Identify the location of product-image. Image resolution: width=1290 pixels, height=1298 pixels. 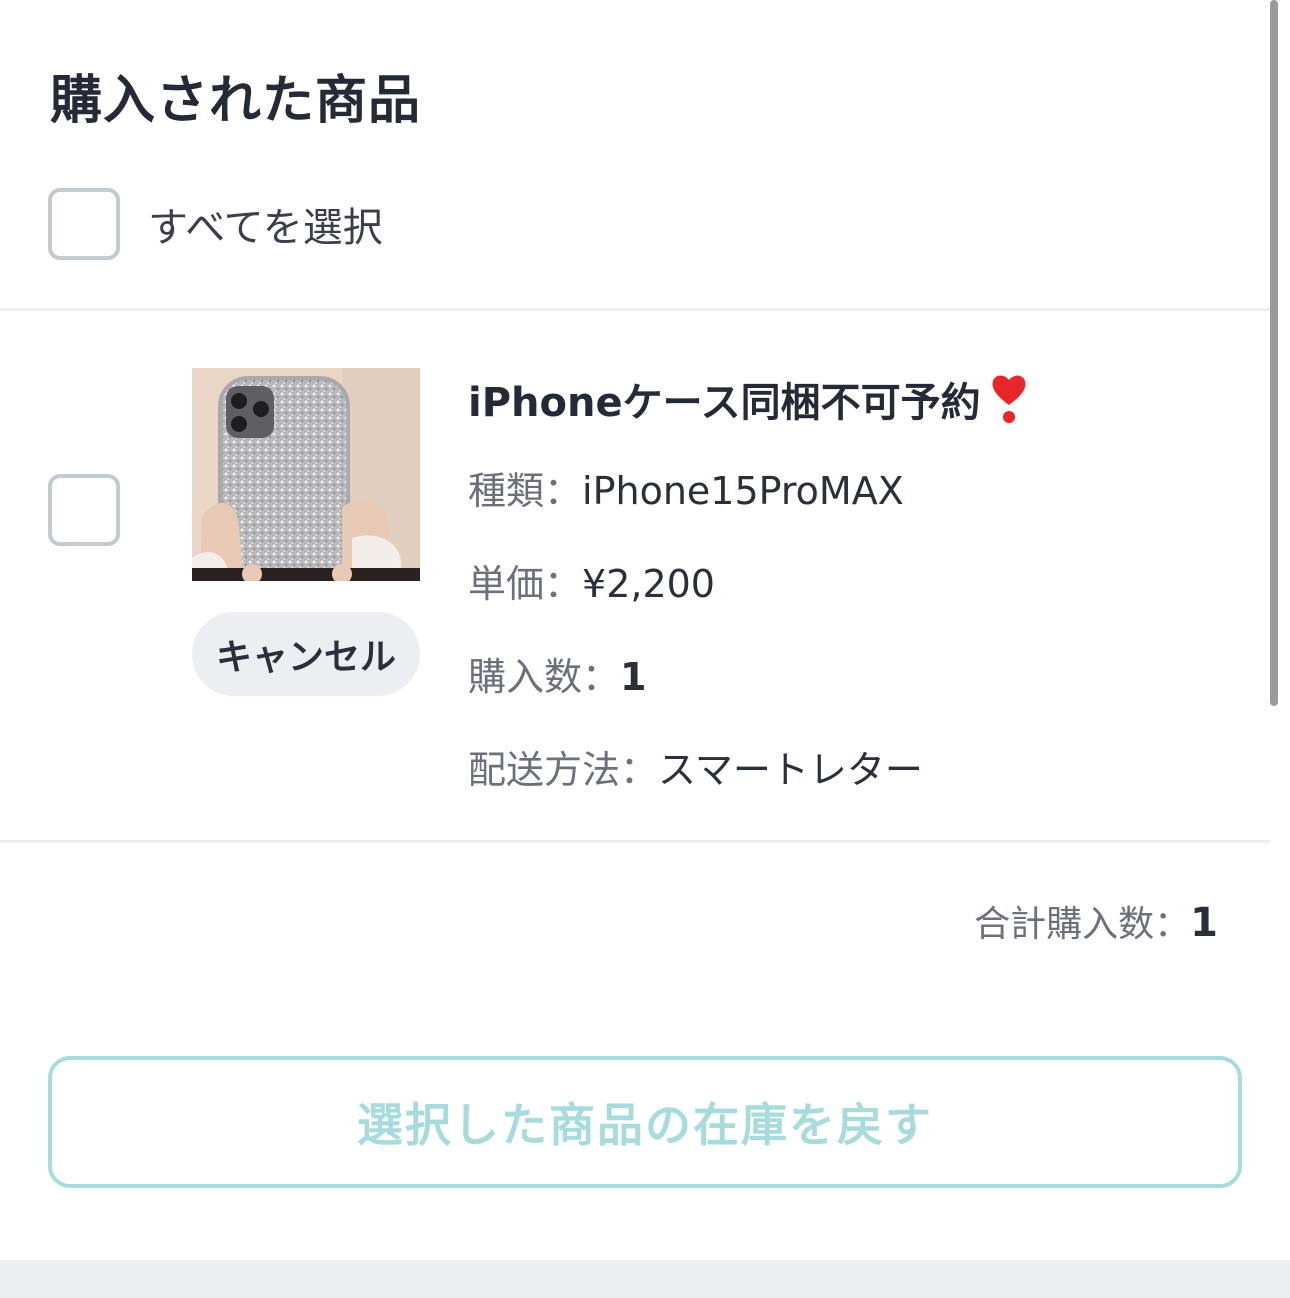
(306, 474).